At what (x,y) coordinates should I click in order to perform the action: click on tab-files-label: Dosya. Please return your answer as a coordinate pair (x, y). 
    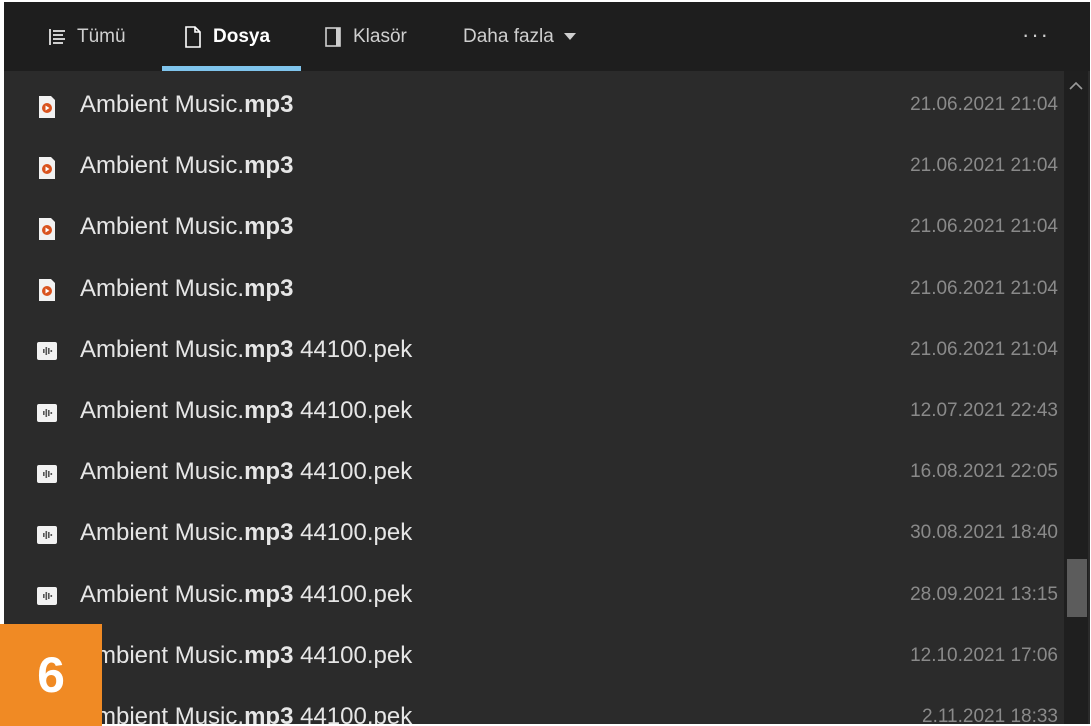
    Looking at the image, I should click on (242, 36).